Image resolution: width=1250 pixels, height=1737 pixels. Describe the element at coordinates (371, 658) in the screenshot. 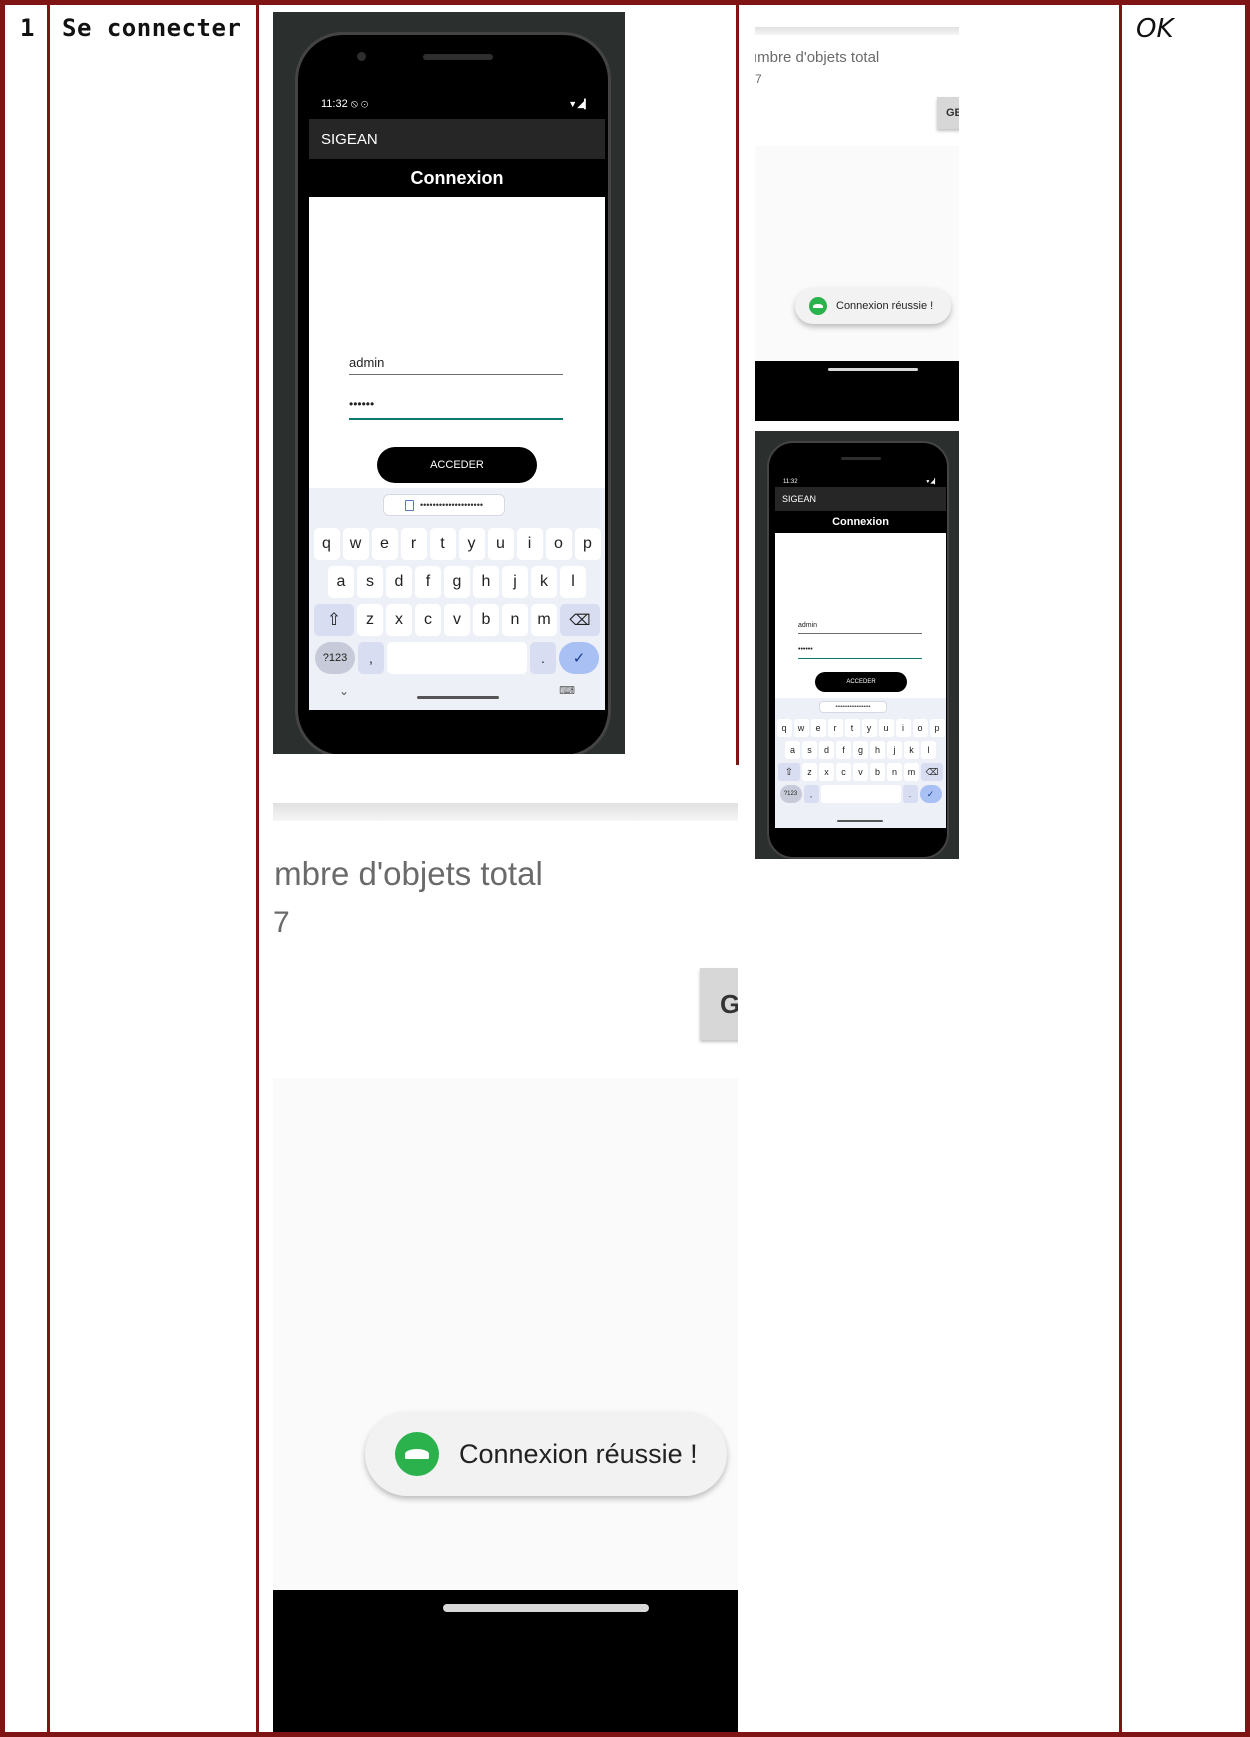

I see `comma-key: ,` at that location.